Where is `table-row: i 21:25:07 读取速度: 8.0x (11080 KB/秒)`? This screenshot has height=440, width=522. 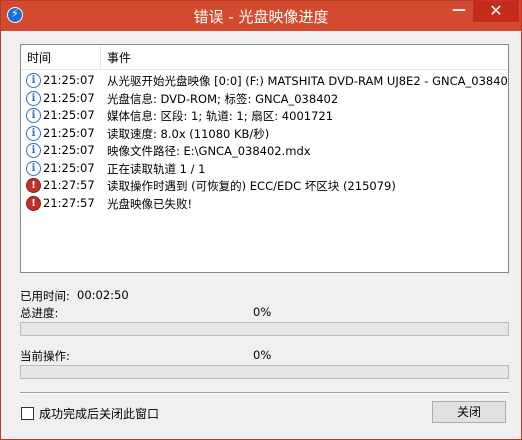
table-row: i 21:25:07 读取速度: 8.0x (11080 KB/秒) is located at coordinates (264, 134).